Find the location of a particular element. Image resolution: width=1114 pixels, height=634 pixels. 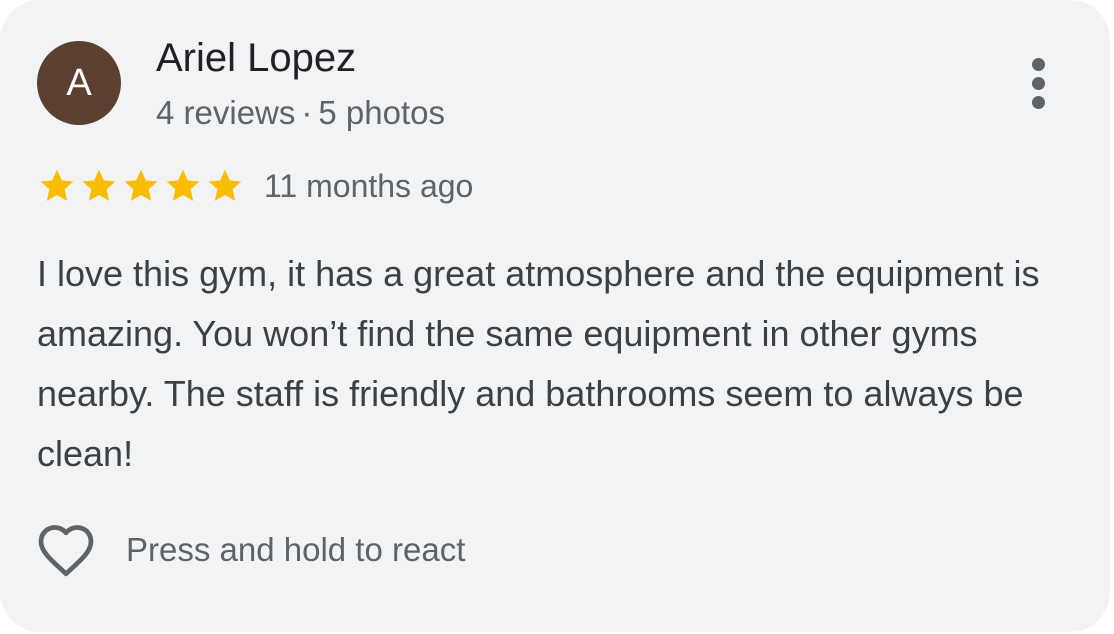

star-rating is located at coordinates (141, 186).